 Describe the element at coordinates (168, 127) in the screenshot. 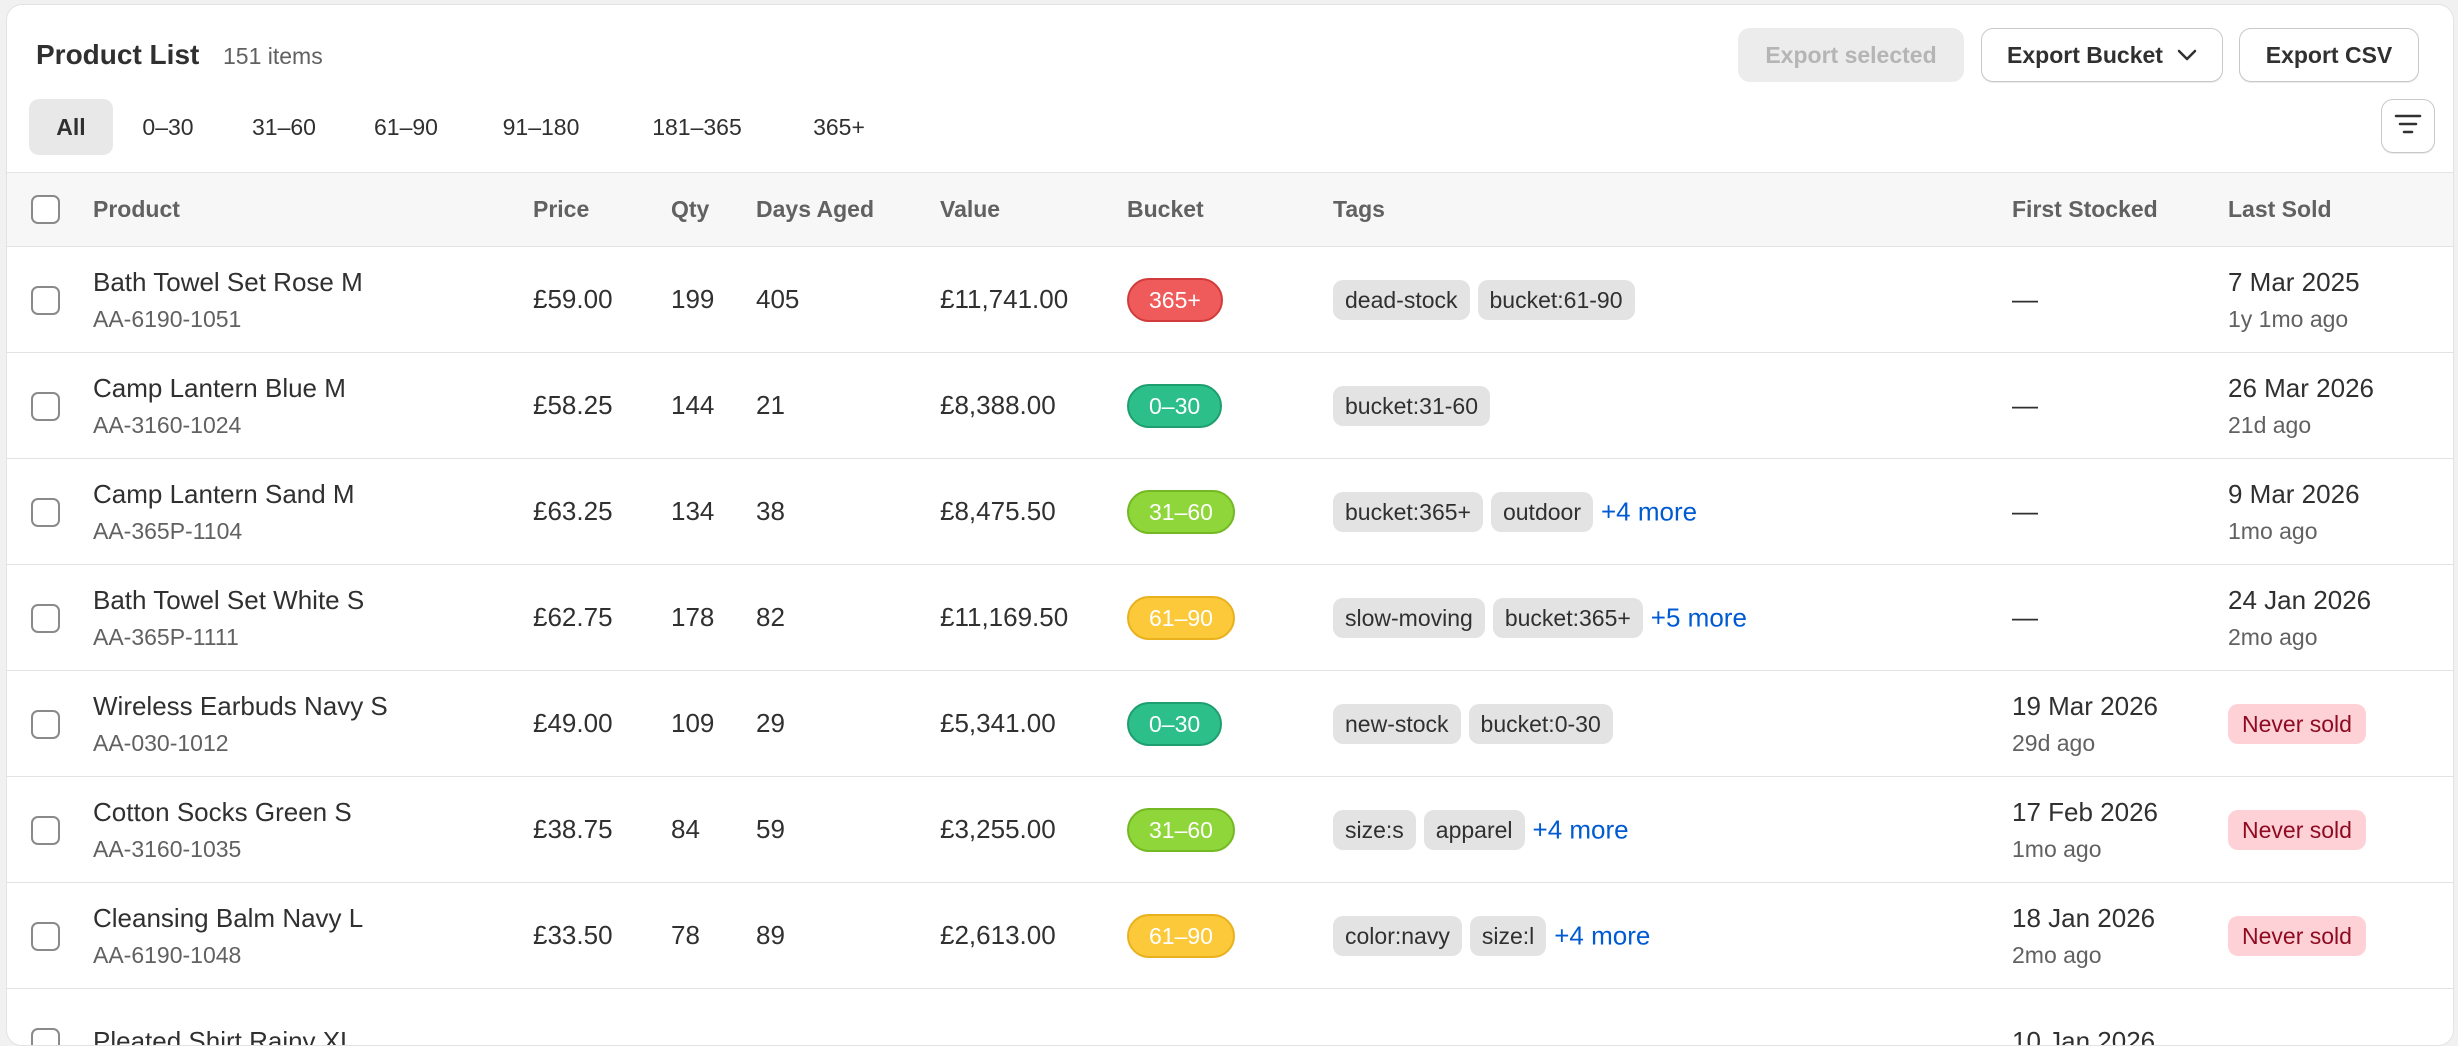

I see `tab-0-30: 0–30` at that location.